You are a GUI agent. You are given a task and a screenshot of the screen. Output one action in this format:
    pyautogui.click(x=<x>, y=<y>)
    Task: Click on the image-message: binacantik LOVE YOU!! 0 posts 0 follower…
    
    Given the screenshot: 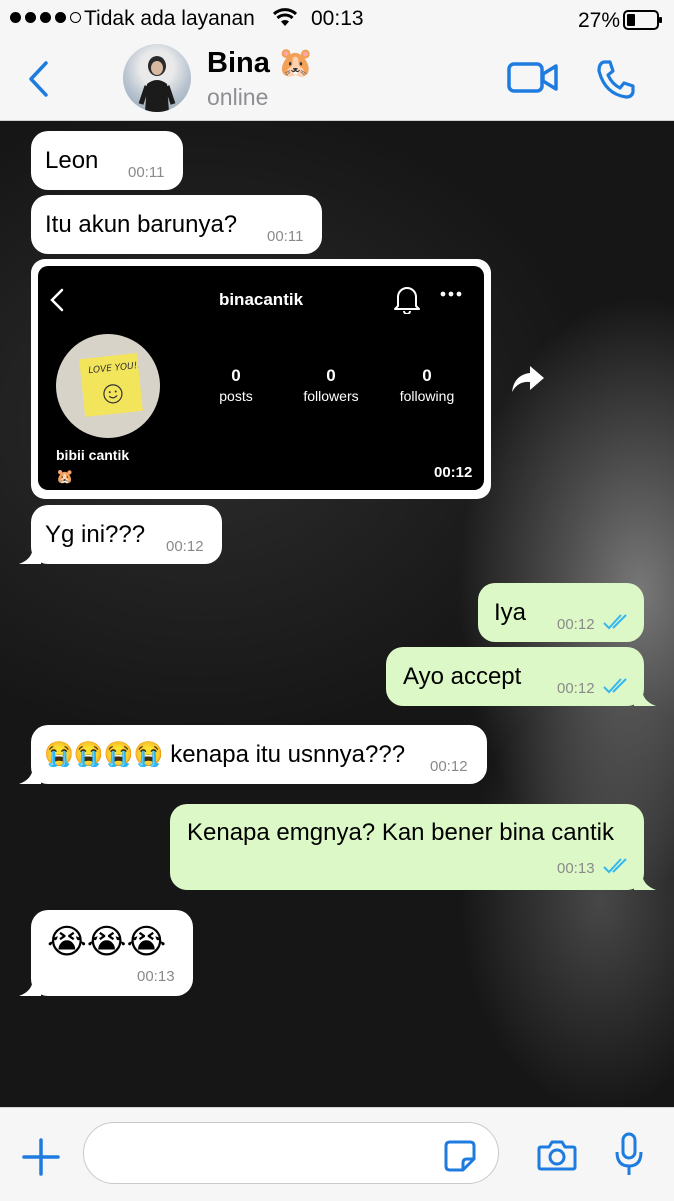 What is the action you would take?
    pyautogui.click(x=261, y=379)
    